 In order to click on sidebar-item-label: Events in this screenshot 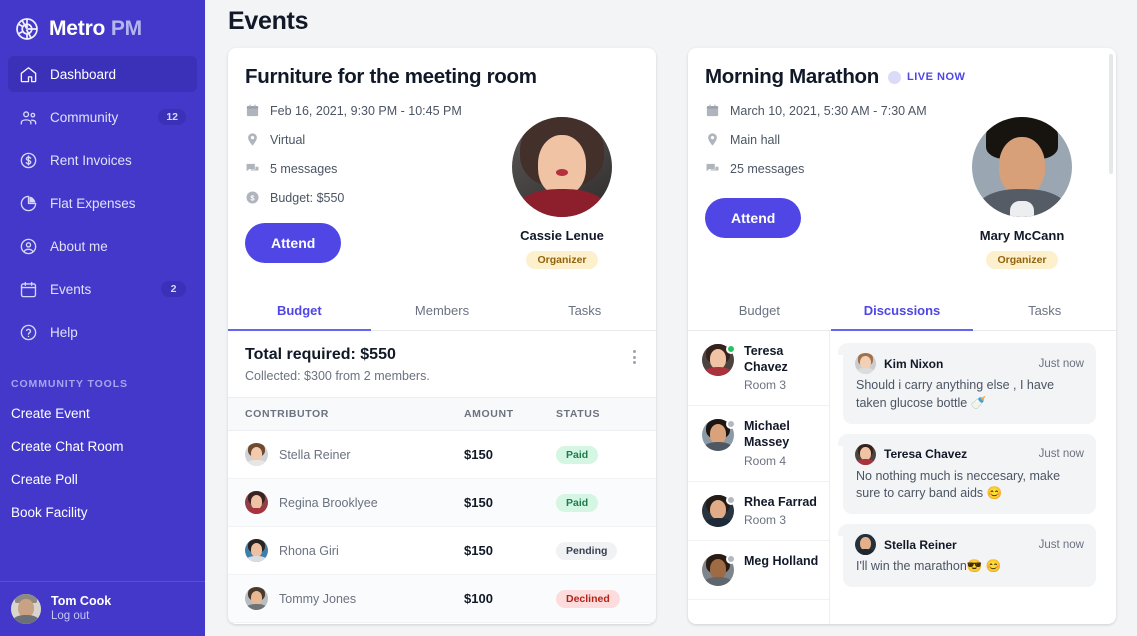, I will do `click(71, 289)`.